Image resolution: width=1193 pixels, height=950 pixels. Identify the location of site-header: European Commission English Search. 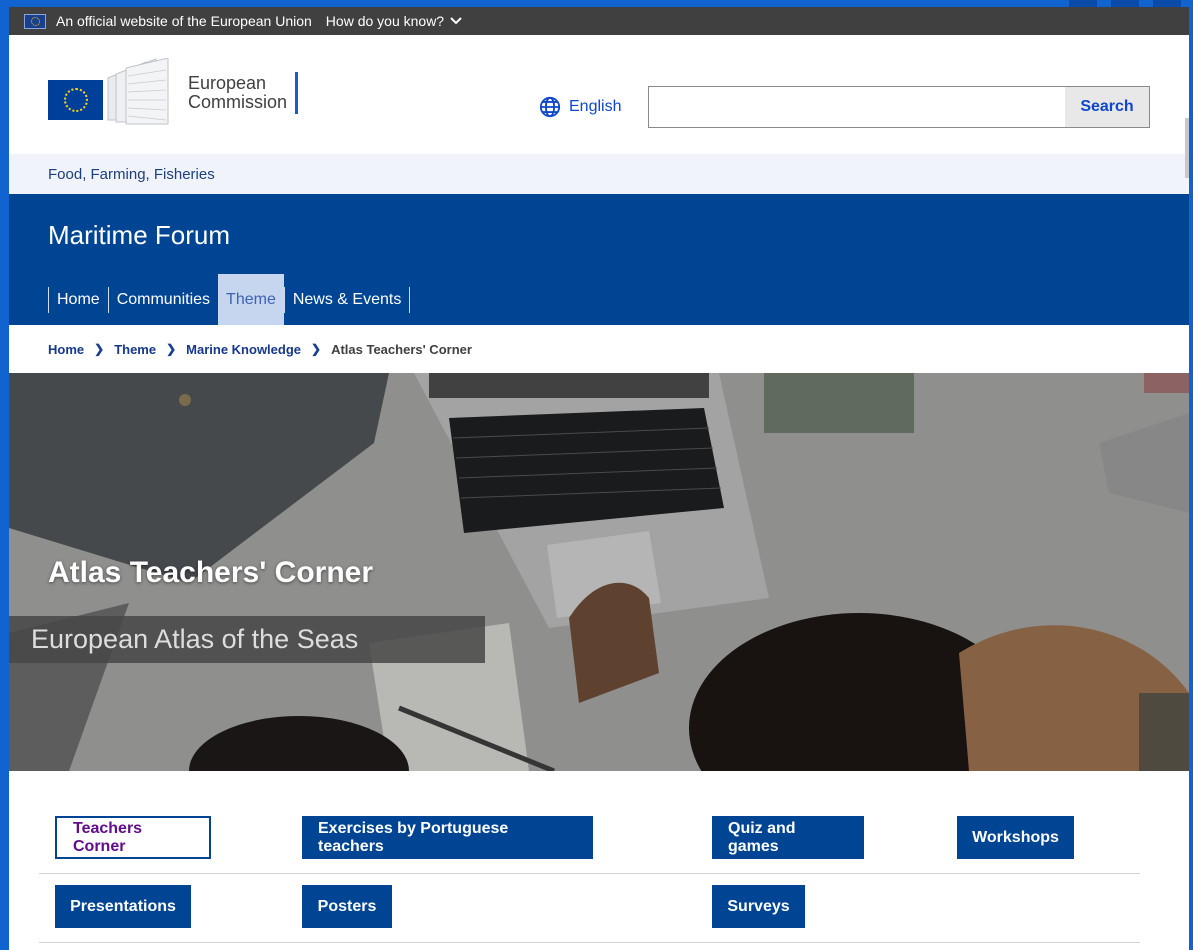
(599, 94).